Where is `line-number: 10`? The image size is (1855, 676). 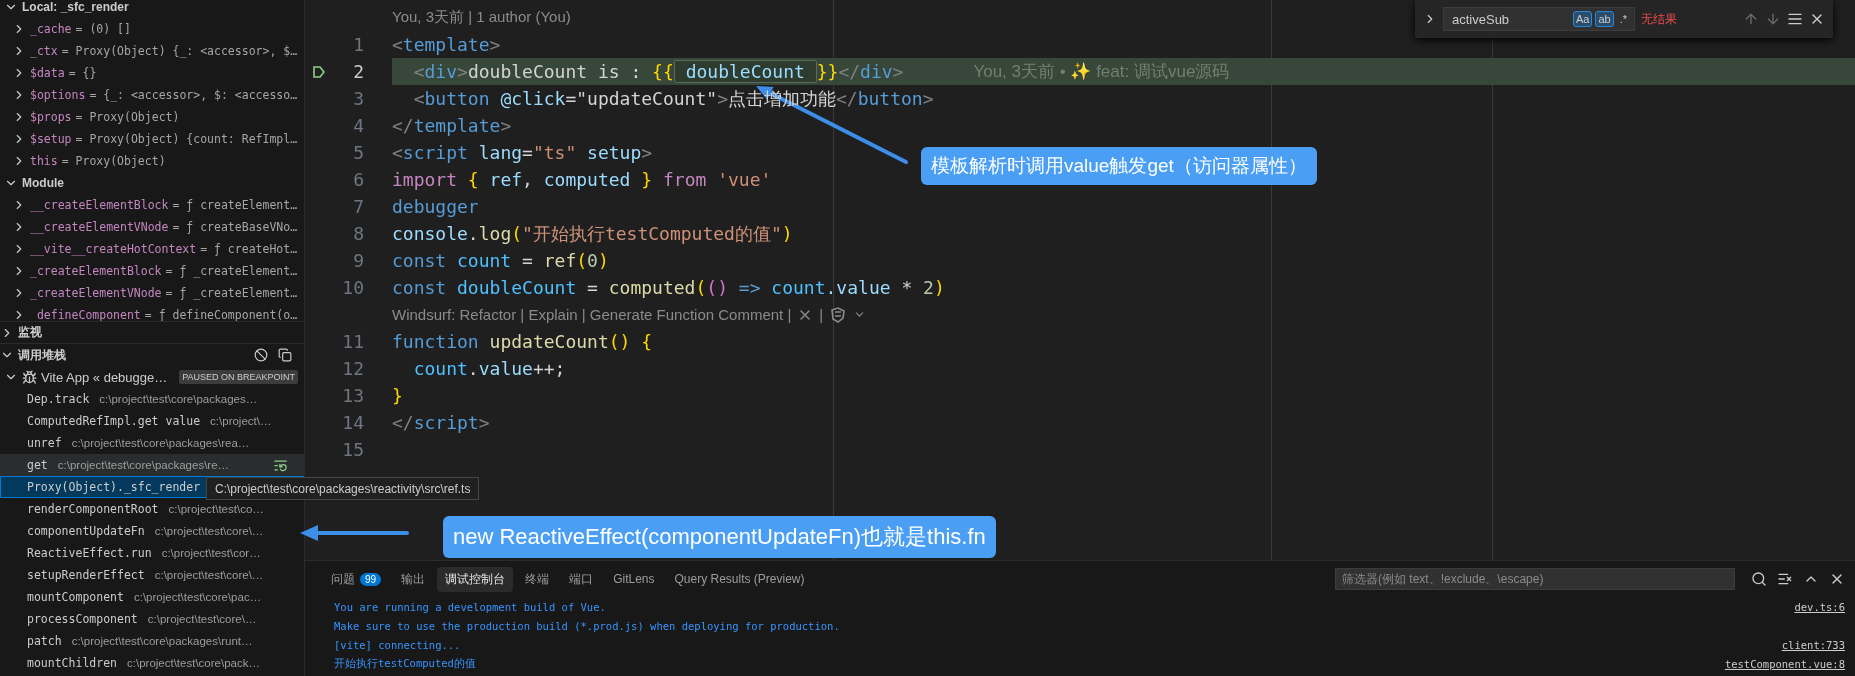 line-number: 10 is located at coordinates (352, 287).